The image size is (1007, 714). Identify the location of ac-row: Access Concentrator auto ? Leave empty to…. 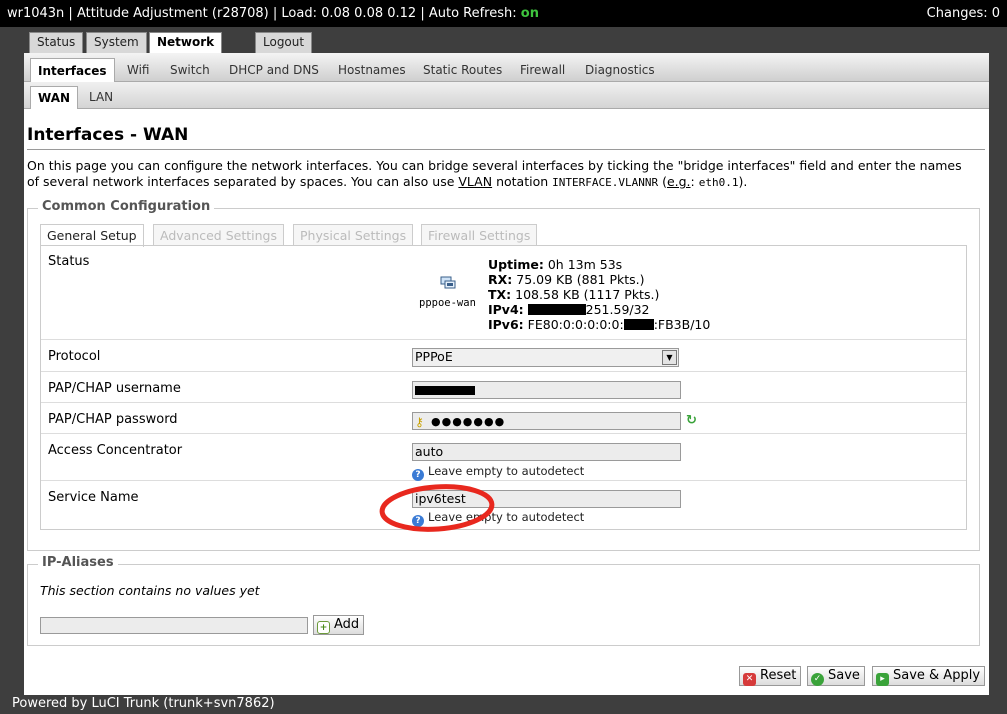
(503, 457).